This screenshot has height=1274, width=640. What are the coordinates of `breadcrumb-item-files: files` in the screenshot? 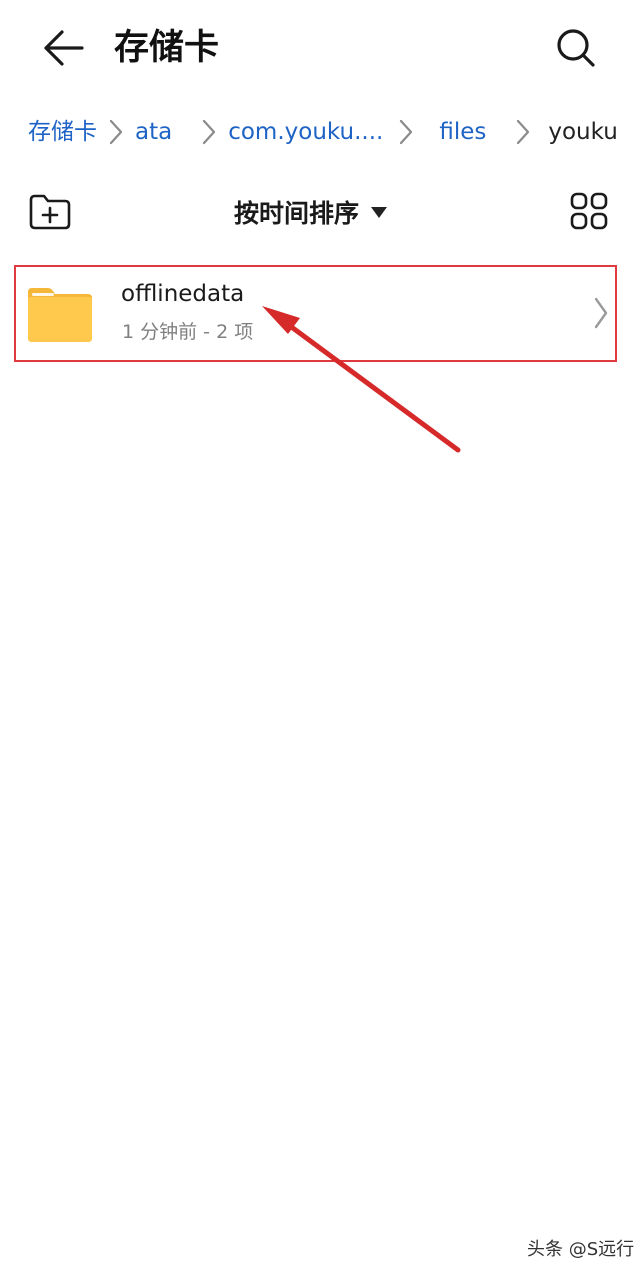 It's located at (462, 132).